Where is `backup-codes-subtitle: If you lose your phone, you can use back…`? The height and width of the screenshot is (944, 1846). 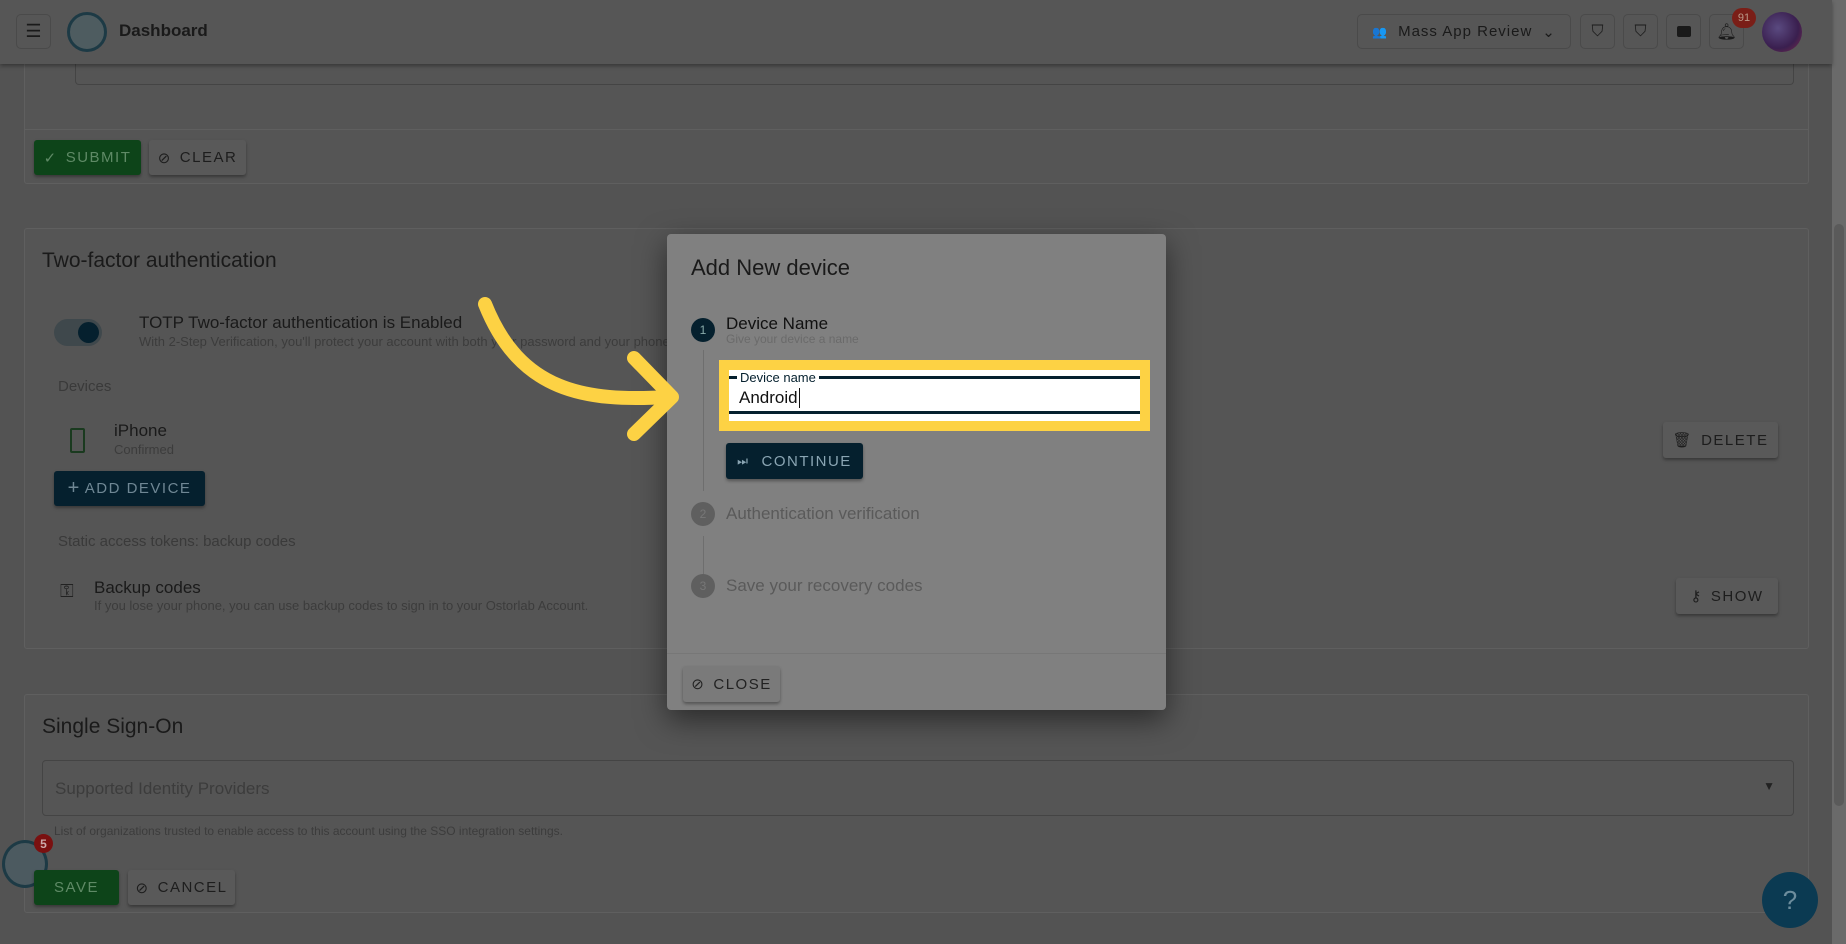
backup-codes-subtitle: If you lose your phone, you can use back… is located at coordinates (341, 605).